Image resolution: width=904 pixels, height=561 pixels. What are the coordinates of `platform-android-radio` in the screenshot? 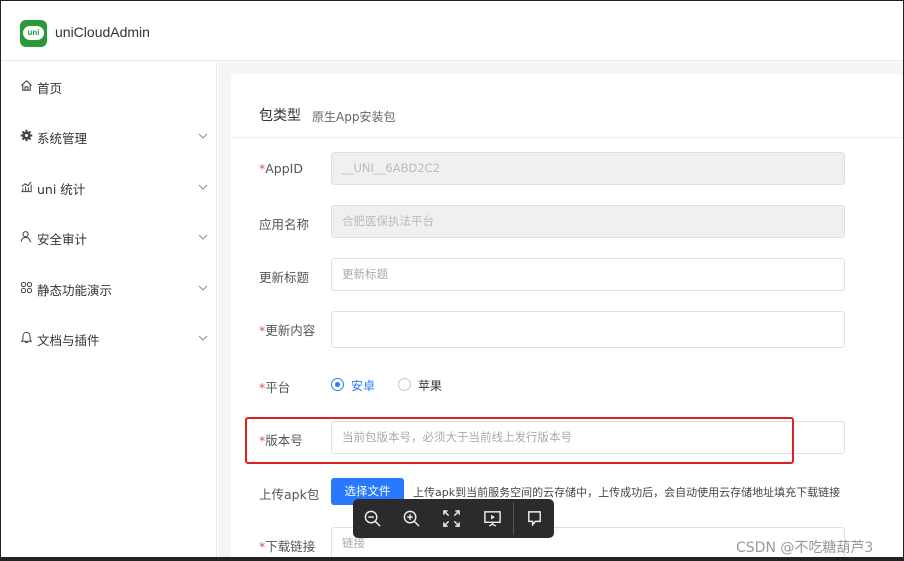 It's located at (337, 384).